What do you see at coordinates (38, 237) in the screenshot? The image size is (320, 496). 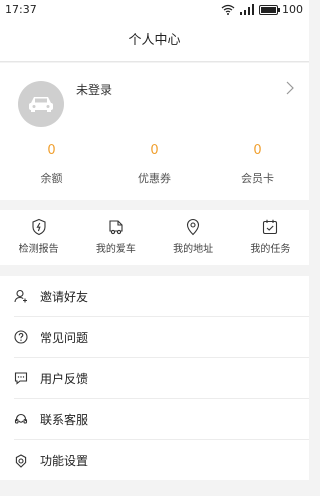 I see `shortcut-inspection-report: 检测报告` at bounding box center [38, 237].